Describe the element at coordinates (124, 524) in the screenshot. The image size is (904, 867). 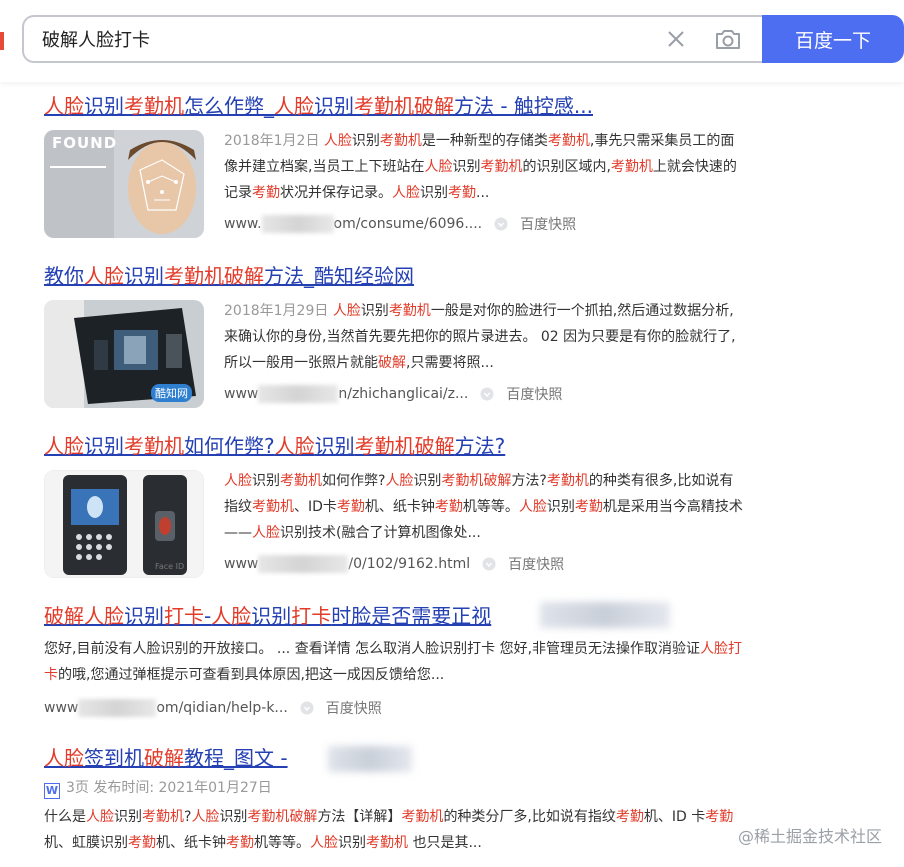
I see `result-thumbnail: Face ID` at that location.